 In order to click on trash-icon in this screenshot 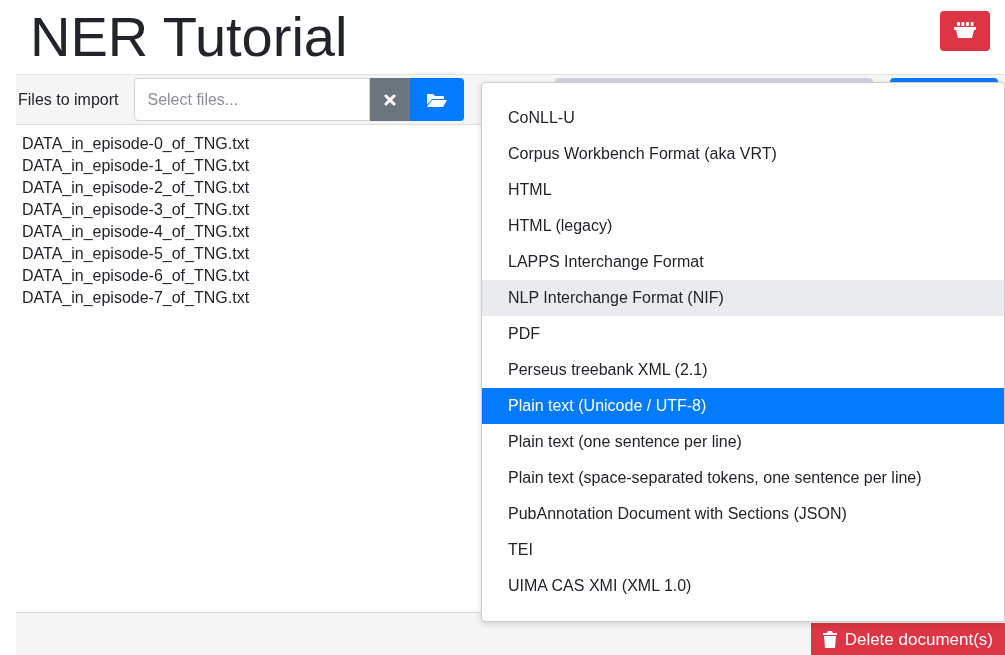, I will do `click(829, 639)`.